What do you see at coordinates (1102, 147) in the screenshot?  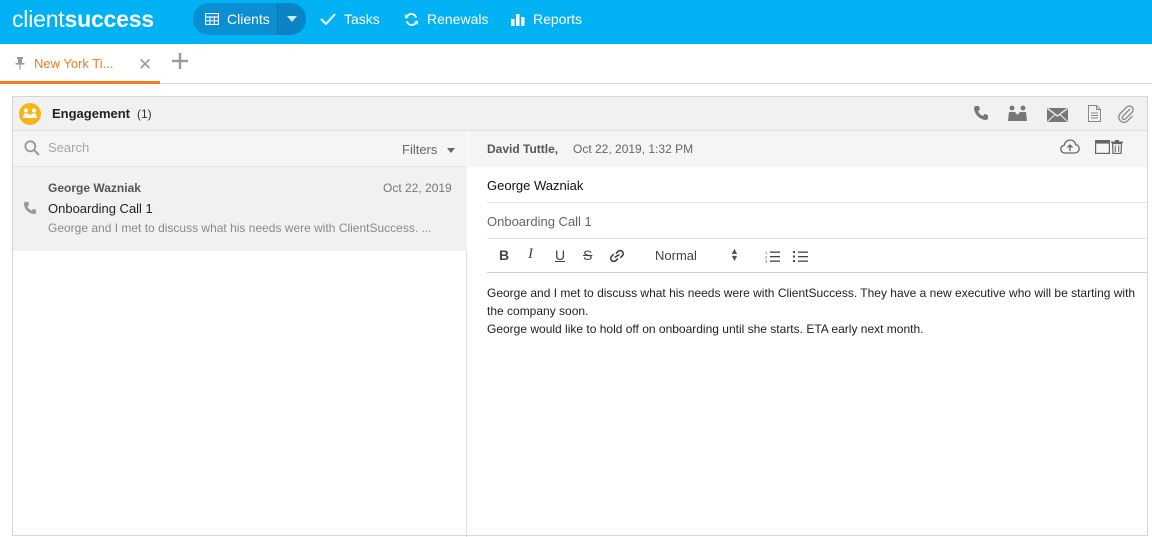 I see `calendar-icon` at bounding box center [1102, 147].